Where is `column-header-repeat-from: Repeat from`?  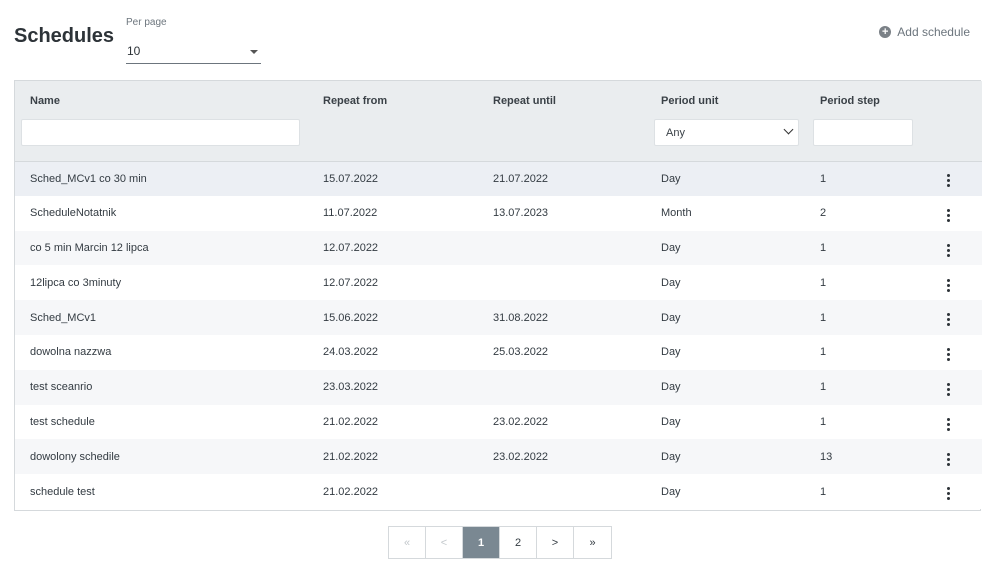
column-header-repeat-from: Repeat from is located at coordinates (393, 100).